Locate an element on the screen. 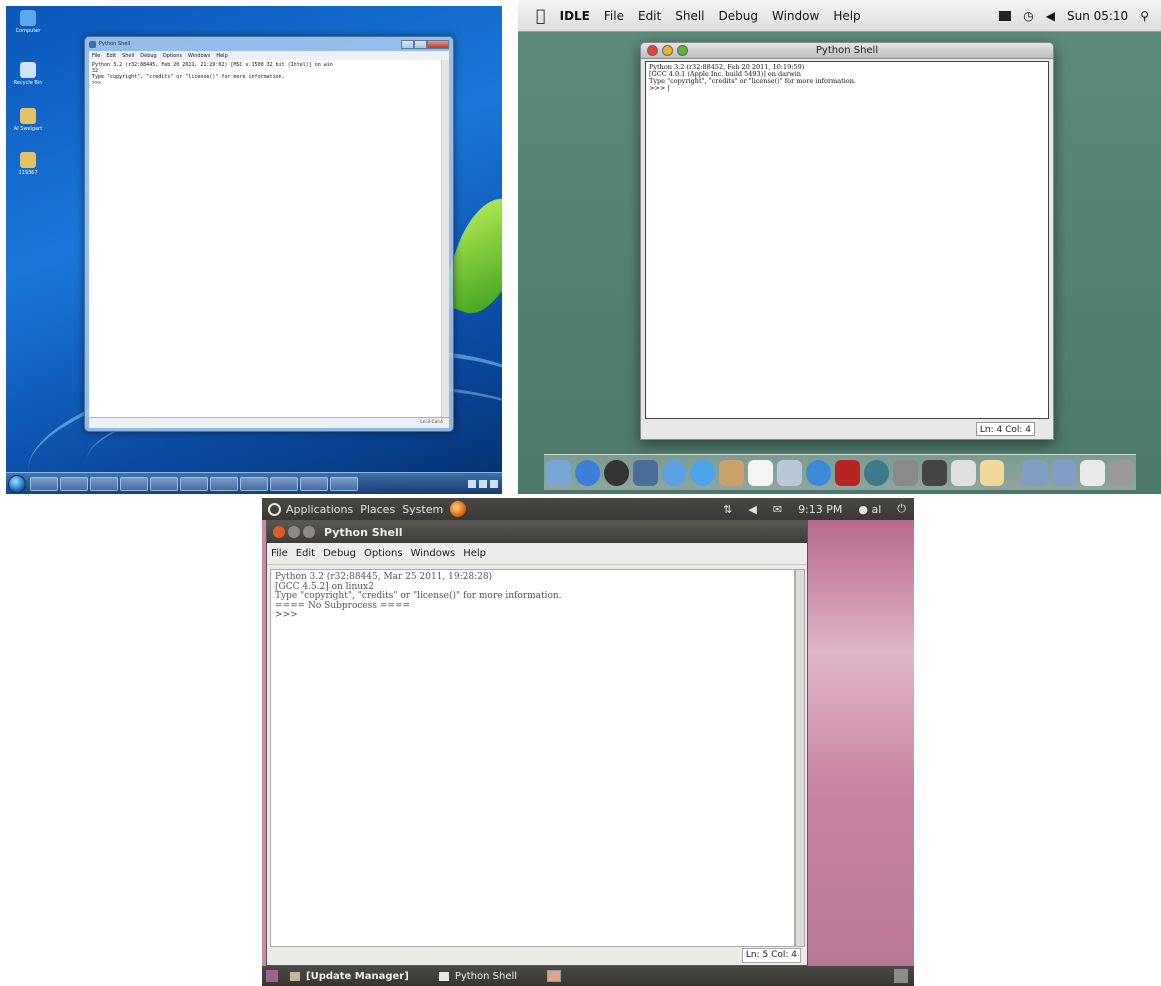 This screenshot has width=1161, height=986. finder-icon is located at coordinates (558, 473).